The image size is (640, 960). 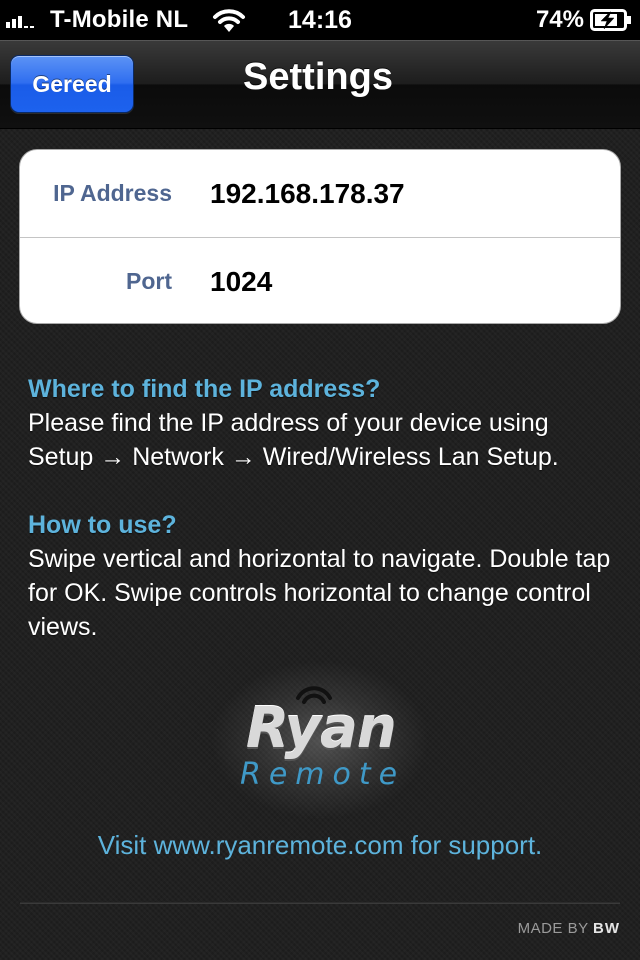 What do you see at coordinates (553, 928) in the screenshot?
I see `made-by-label: MADE BY` at bounding box center [553, 928].